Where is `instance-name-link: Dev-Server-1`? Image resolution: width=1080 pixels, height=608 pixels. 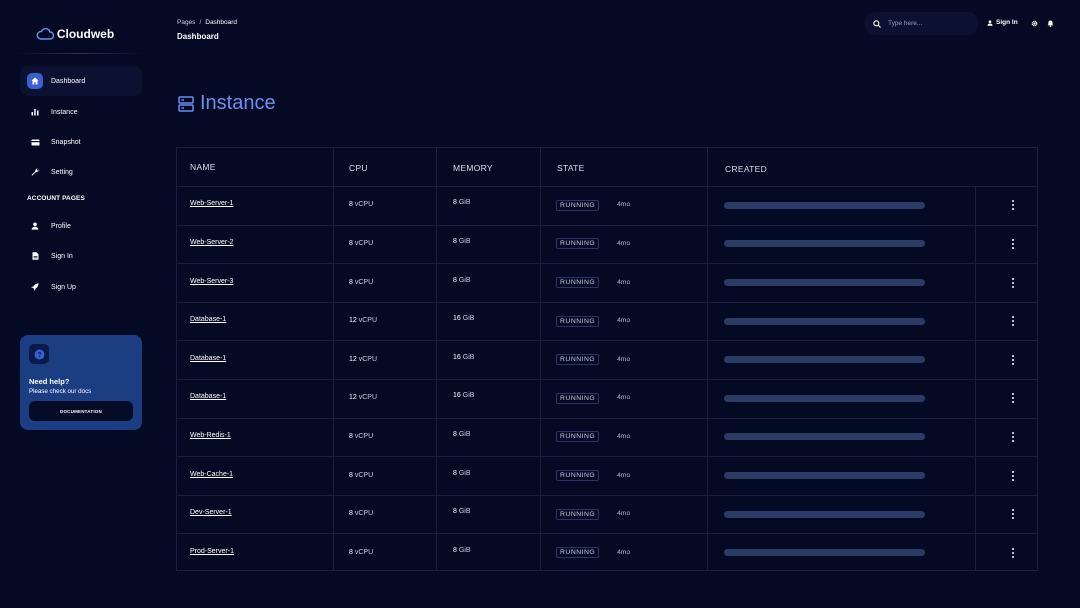 instance-name-link: Dev-Server-1 is located at coordinates (211, 512).